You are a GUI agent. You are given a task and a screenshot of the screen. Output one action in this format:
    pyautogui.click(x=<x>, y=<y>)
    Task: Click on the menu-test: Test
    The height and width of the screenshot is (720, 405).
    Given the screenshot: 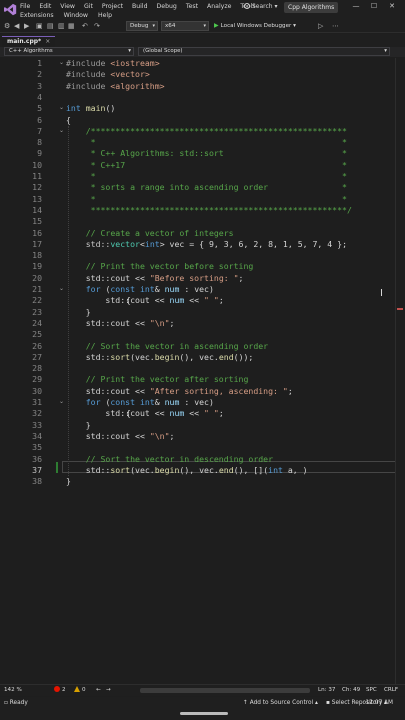 What is the action you would take?
    pyautogui.click(x=192, y=6)
    